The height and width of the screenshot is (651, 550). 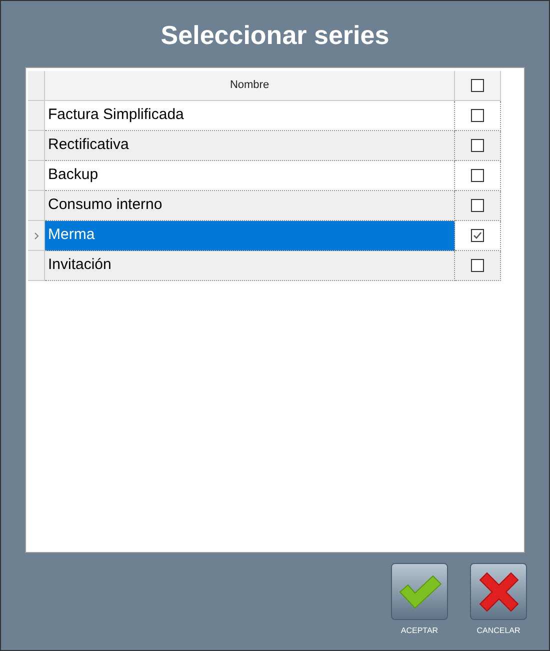 What do you see at coordinates (250, 86) in the screenshot?
I see `column-header: Nombre` at bounding box center [250, 86].